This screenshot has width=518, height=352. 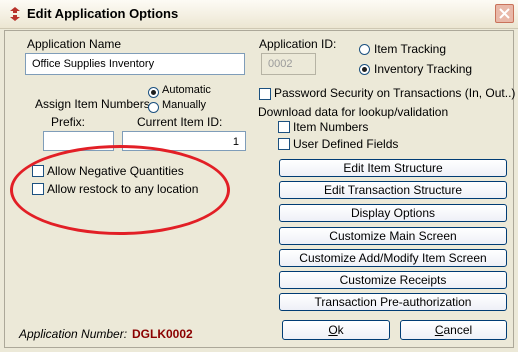 I want to click on cancel-button: Cancel, so click(x=453, y=330).